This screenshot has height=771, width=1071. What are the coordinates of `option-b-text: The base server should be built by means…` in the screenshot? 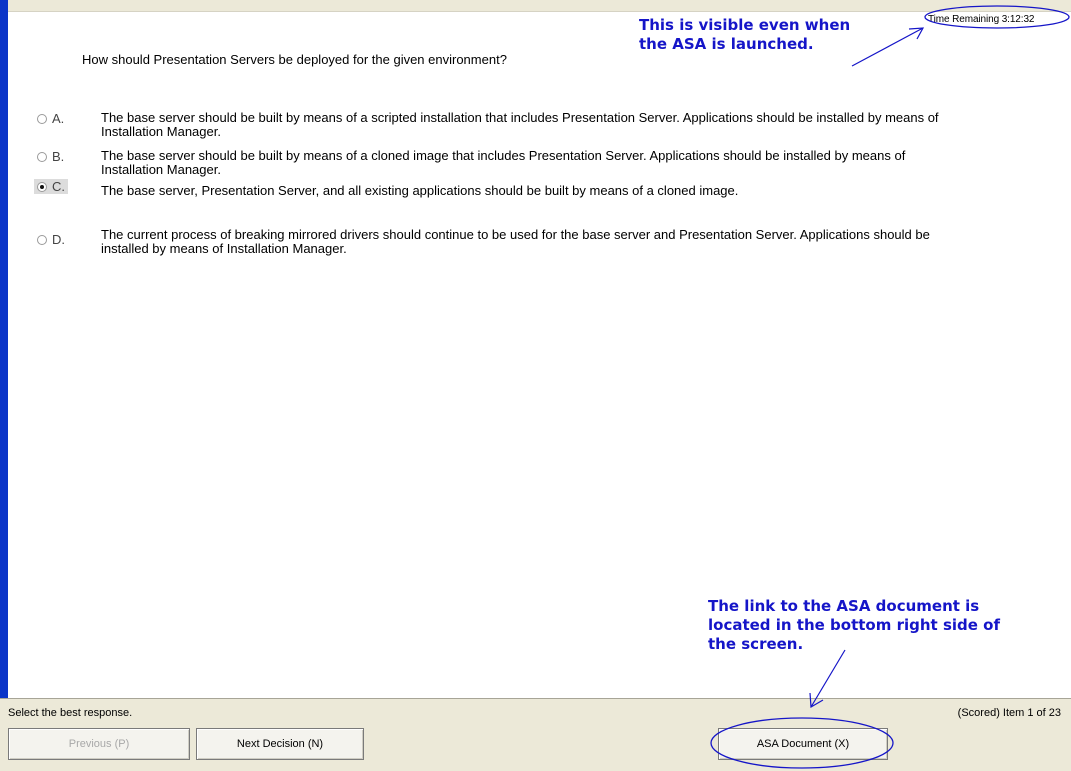 It's located at (503, 162).